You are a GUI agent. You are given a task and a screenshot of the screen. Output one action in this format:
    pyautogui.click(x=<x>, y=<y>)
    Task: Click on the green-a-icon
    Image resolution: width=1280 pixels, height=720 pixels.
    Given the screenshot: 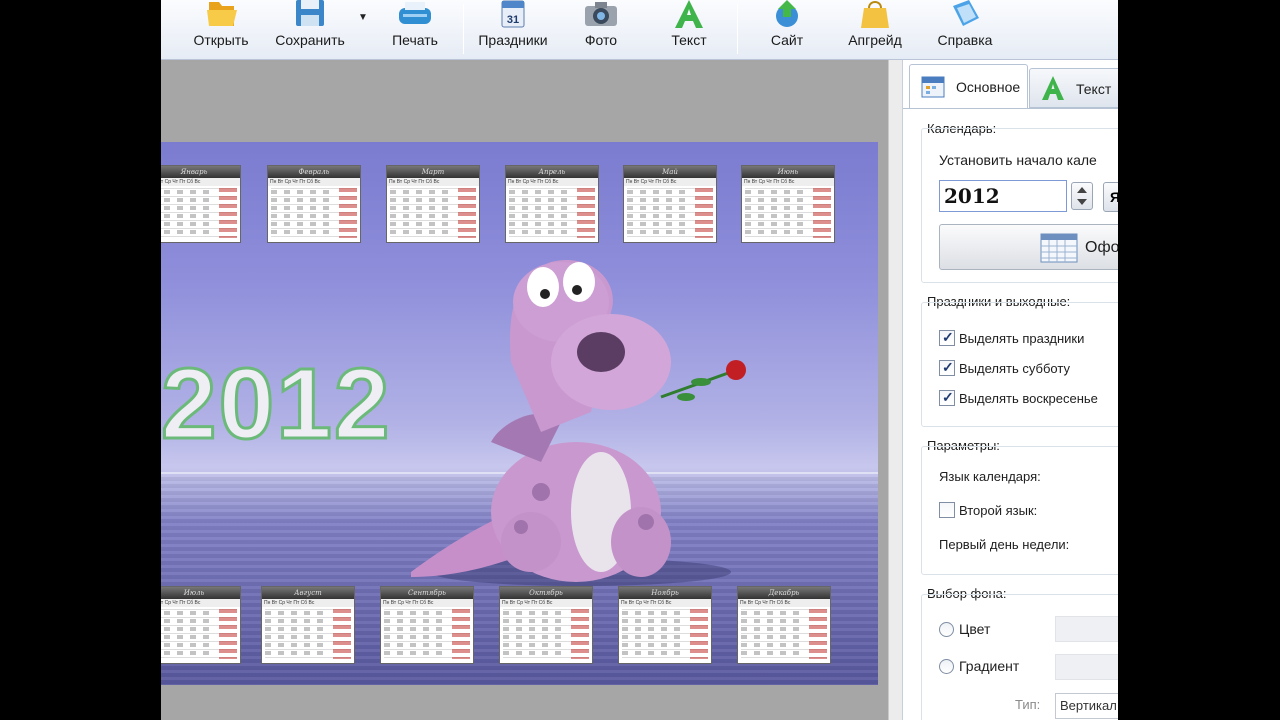 What is the action you would take?
    pyautogui.click(x=1053, y=88)
    